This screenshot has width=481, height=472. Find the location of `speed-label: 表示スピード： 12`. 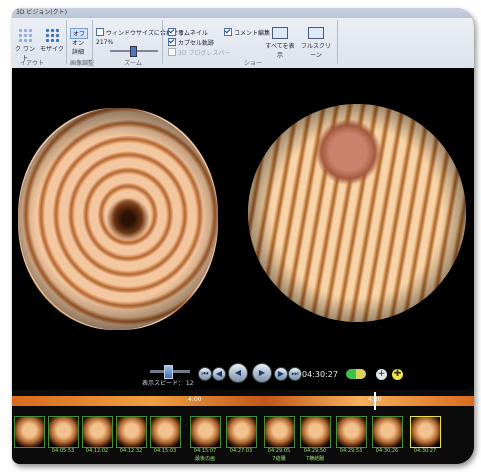

speed-label: 表示スピード： 12 is located at coordinates (168, 383).